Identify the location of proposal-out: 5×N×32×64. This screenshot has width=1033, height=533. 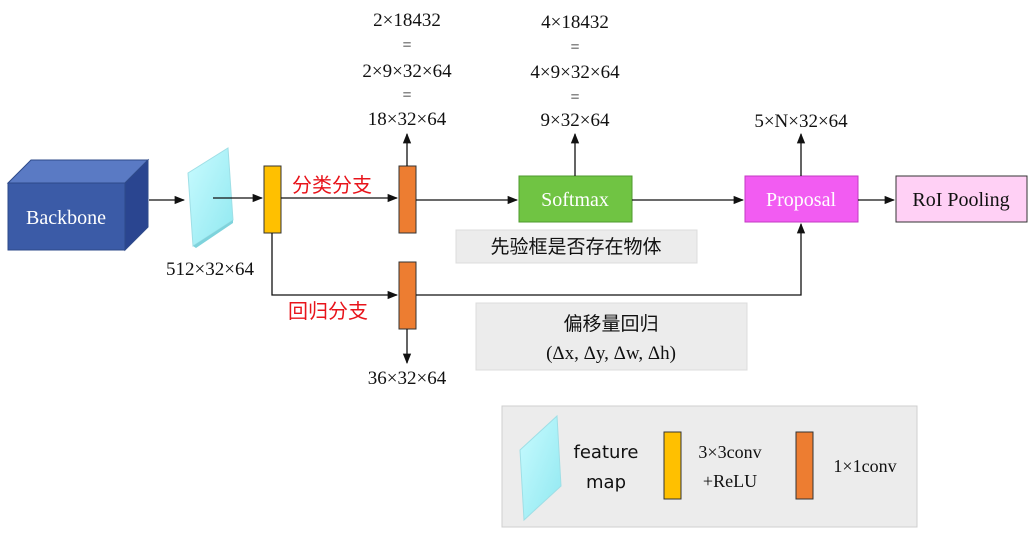
(801, 121).